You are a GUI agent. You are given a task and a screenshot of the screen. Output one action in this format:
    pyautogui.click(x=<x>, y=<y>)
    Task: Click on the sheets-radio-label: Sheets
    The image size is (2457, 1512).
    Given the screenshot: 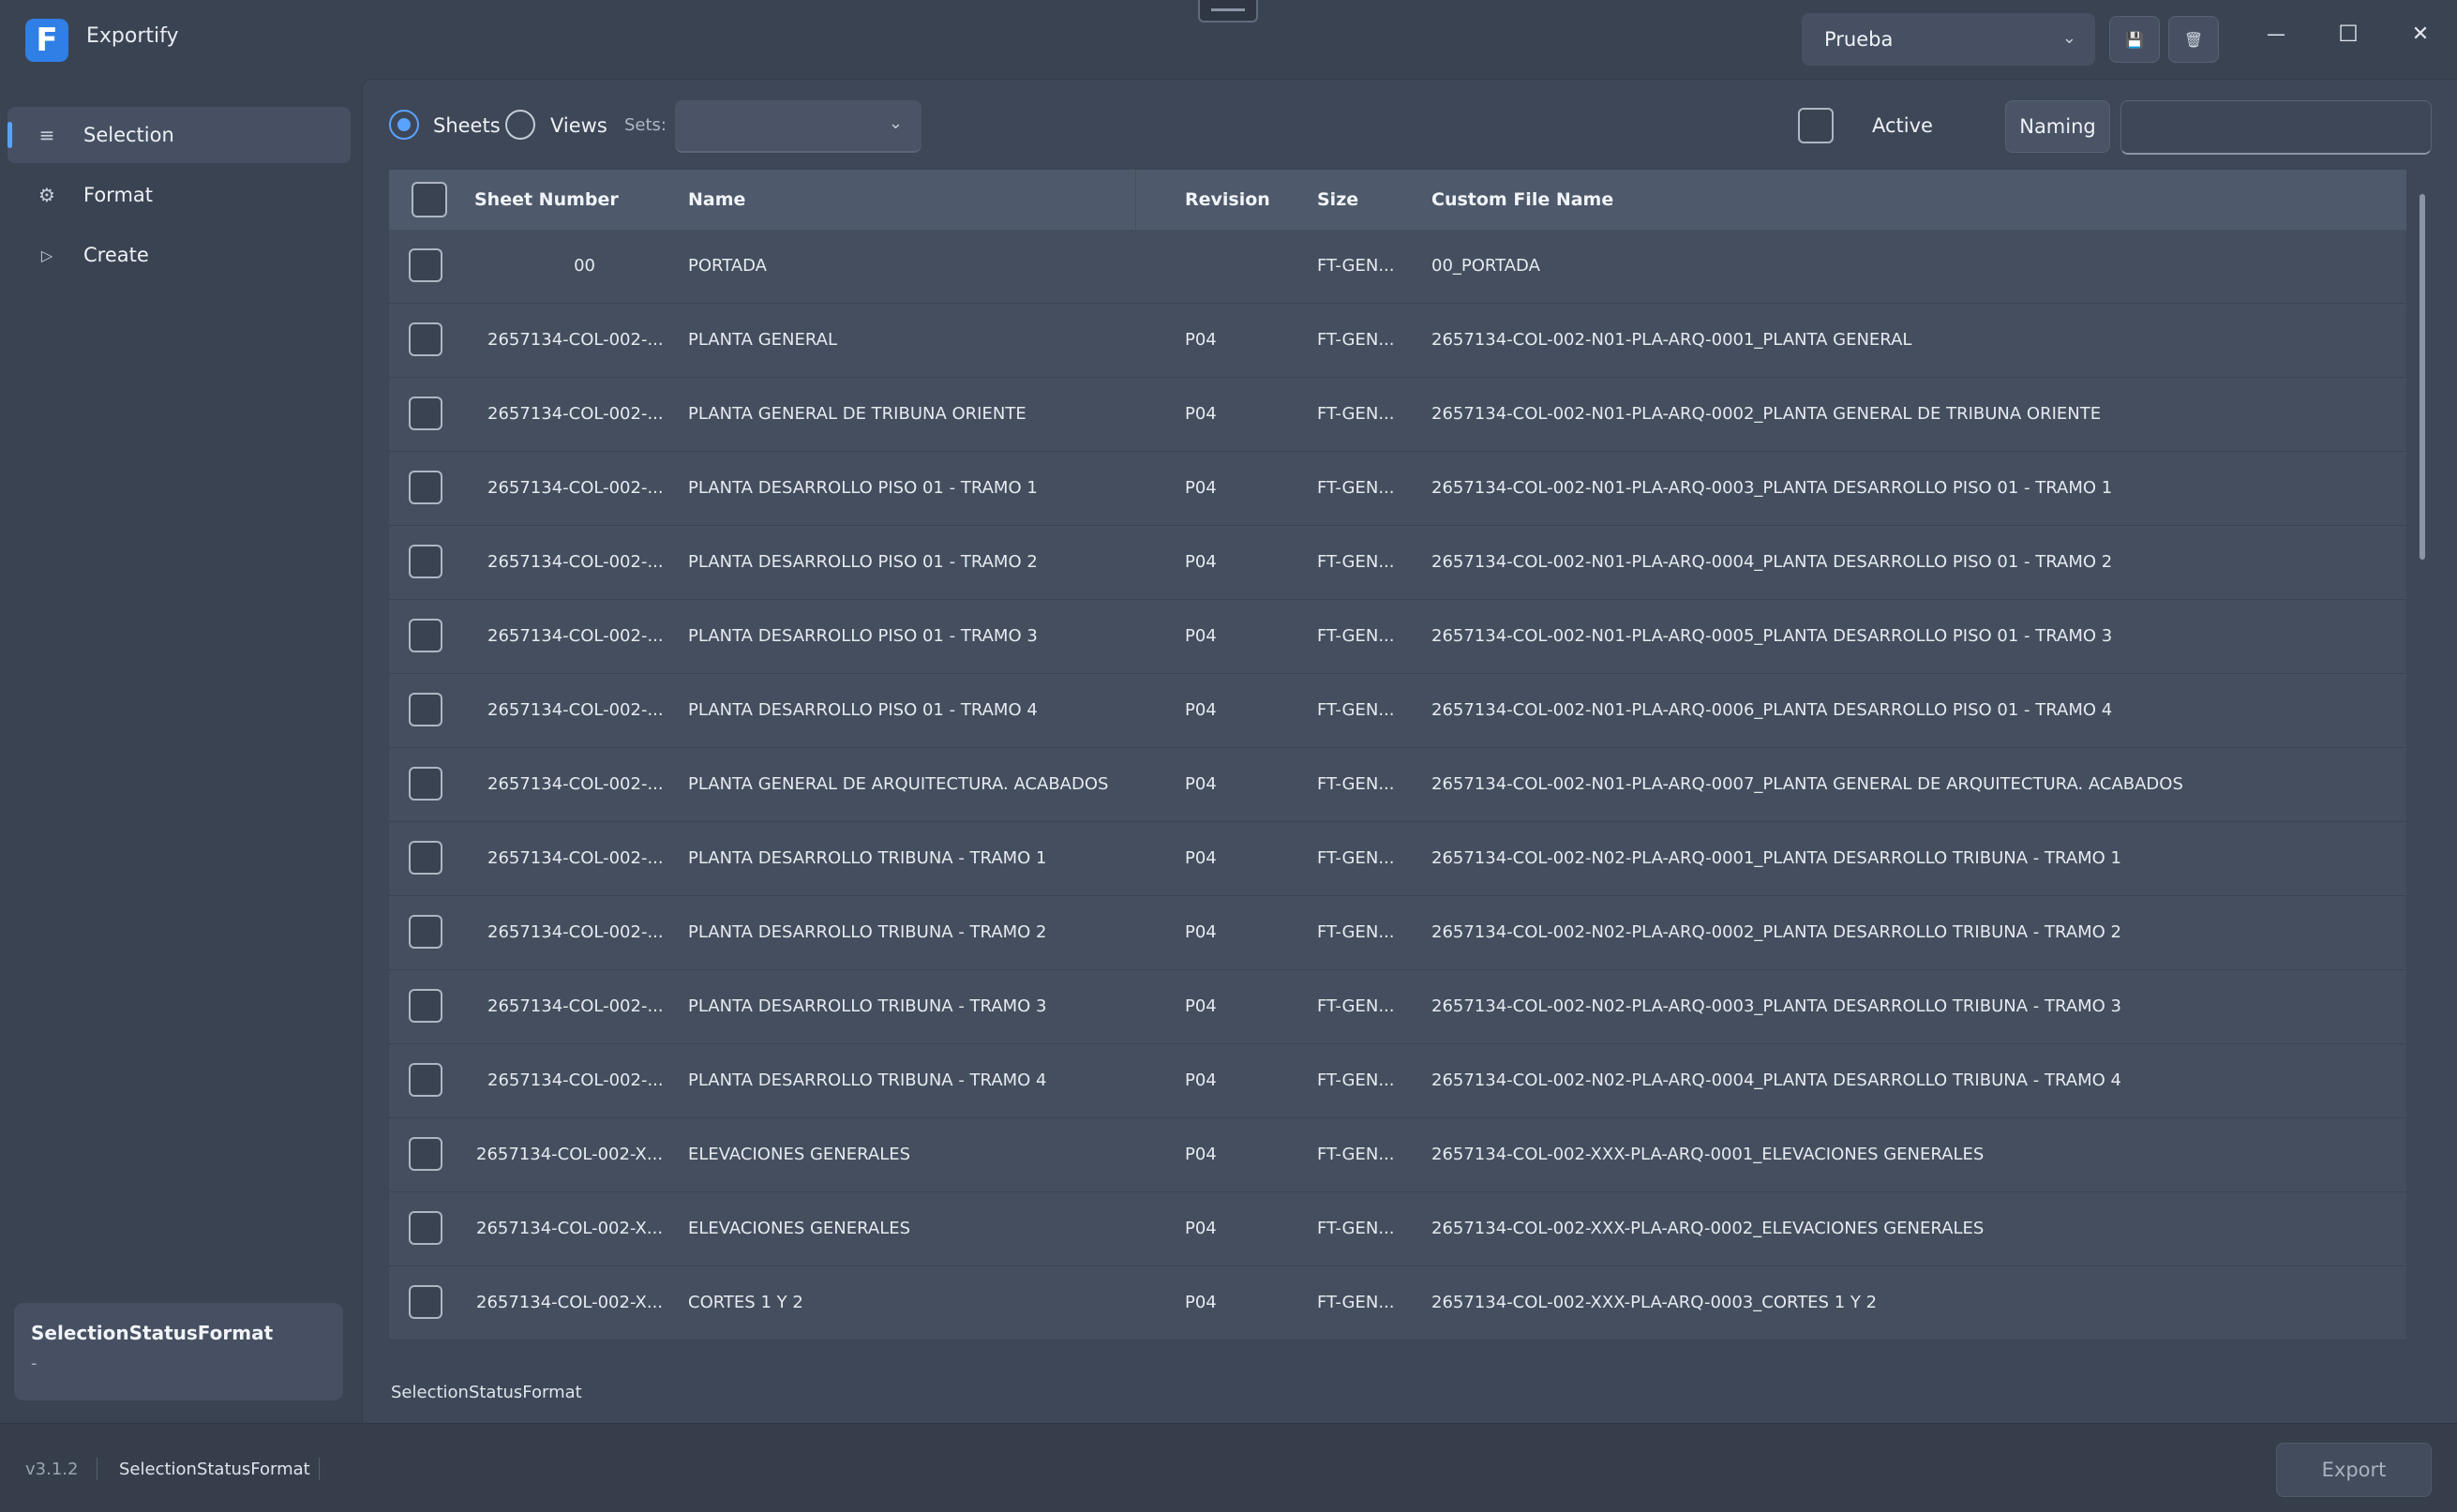 What is the action you would take?
    pyautogui.click(x=467, y=125)
    